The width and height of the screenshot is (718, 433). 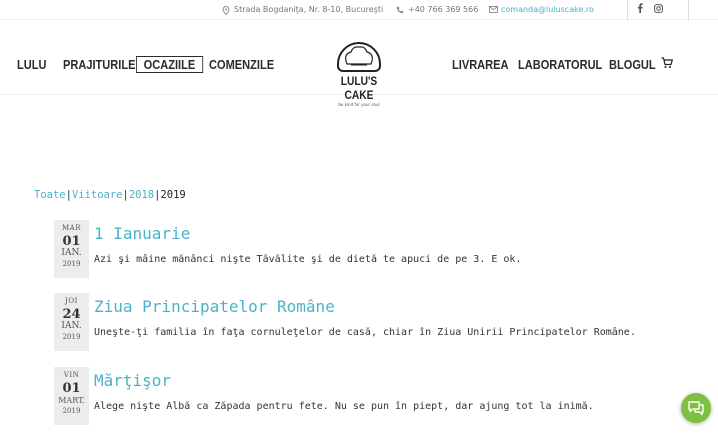 I want to click on event-title: Ziua Principatelor Române, so click(x=214, y=306).